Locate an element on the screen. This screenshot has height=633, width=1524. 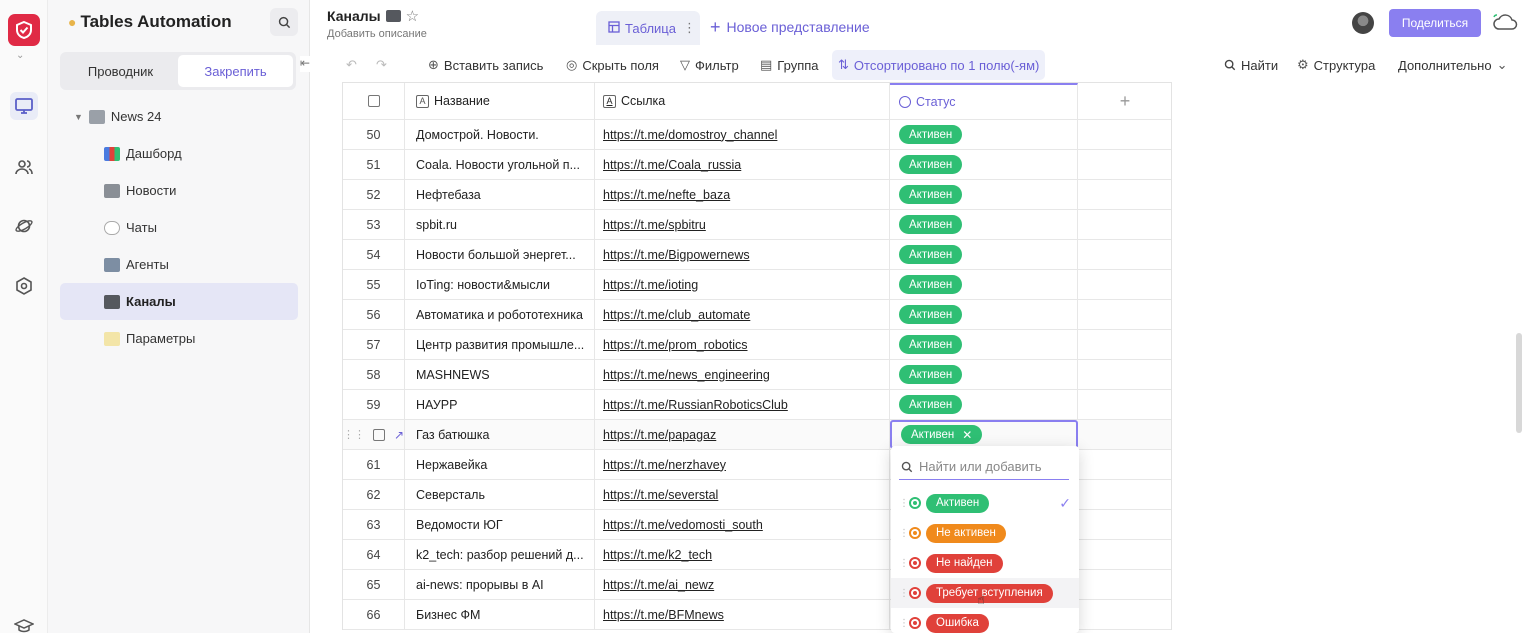
segment-pinned: Закрепить is located at coordinates (235, 71).